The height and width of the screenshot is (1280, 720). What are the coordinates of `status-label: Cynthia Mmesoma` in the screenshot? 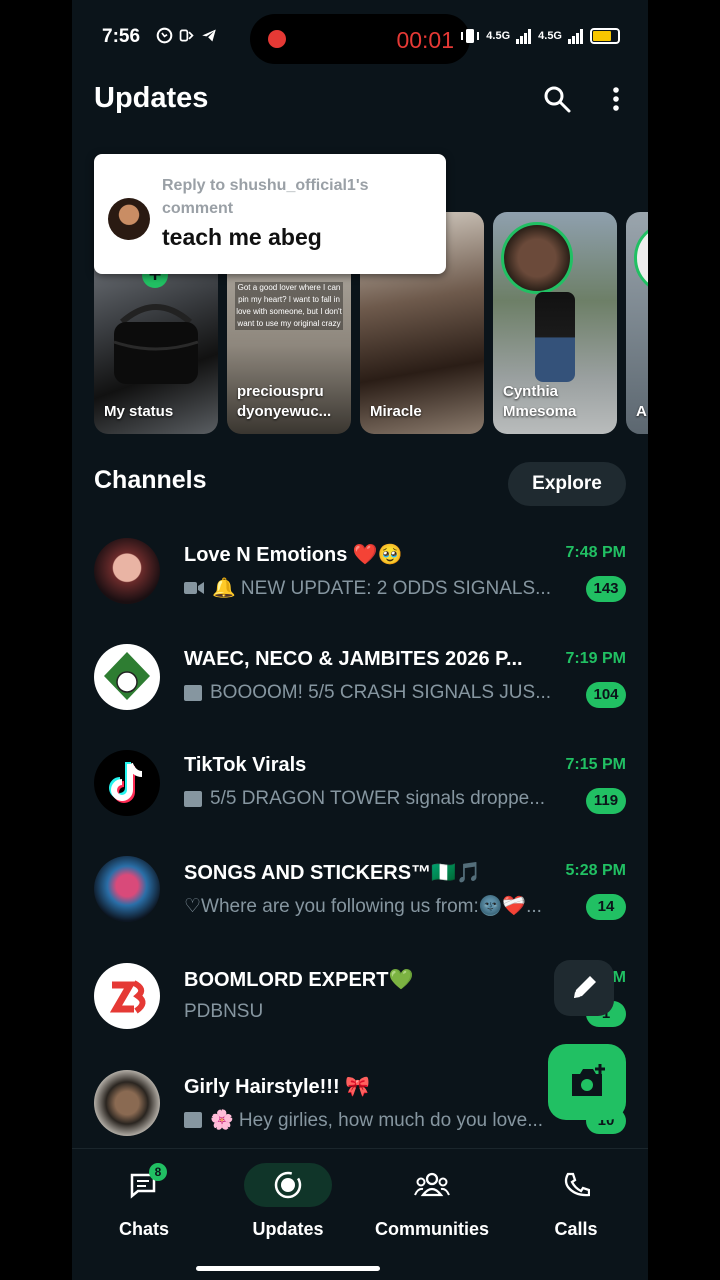 It's located at (540, 401).